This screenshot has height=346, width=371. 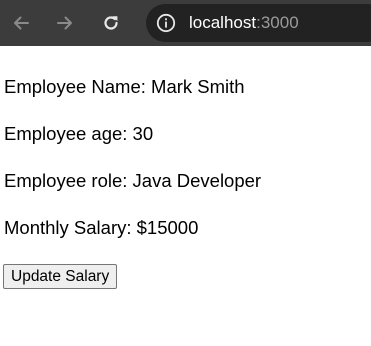 What do you see at coordinates (223, 22) in the screenshot?
I see `url-host: localhost` at bounding box center [223, 22].